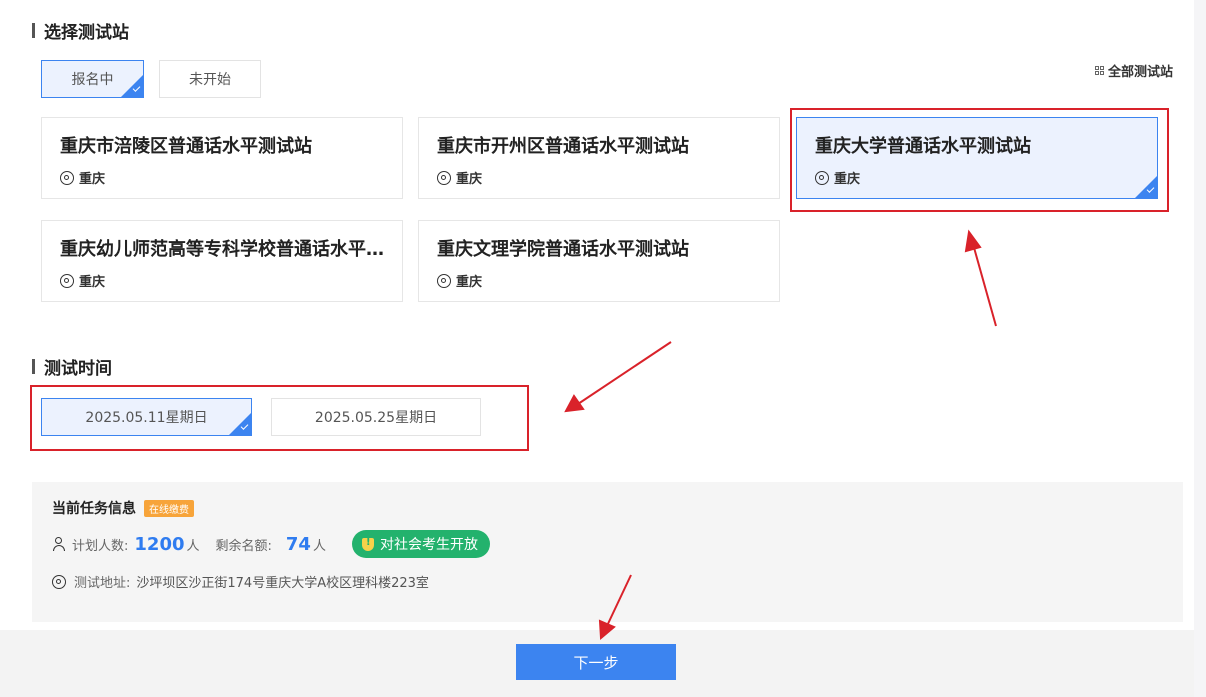 The height and width of the screenshot is (697, 1206). What do you see at coordinates (222, 249) in the screenshot?
I see `station-name: 重庆幼儿师范高等专科学校普通话水平测试站` at bounding box center [222, 249].